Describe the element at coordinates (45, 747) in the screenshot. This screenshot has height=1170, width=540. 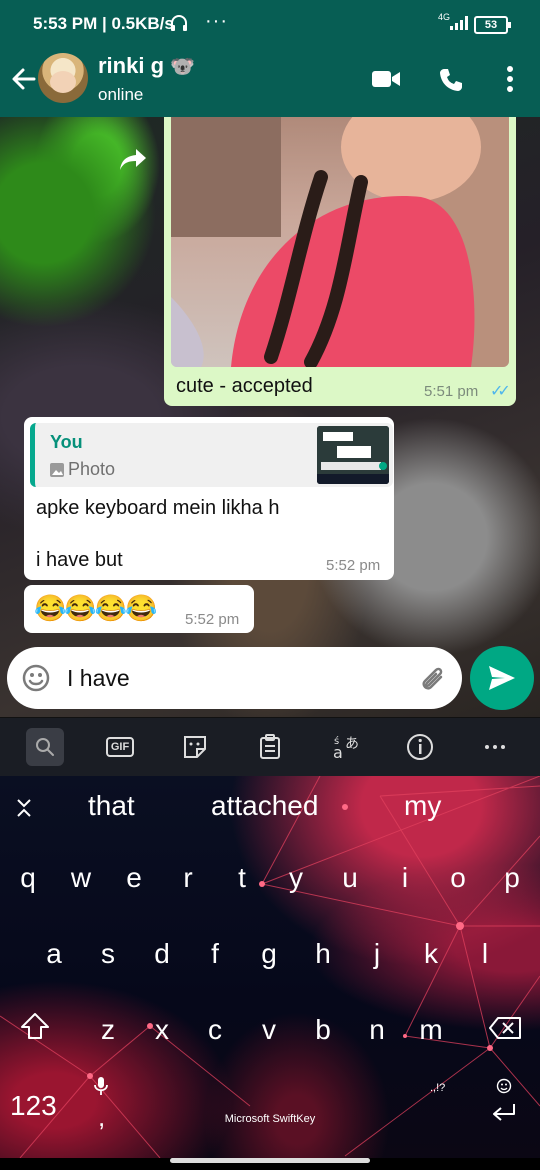
I see `search-icon` at that location.